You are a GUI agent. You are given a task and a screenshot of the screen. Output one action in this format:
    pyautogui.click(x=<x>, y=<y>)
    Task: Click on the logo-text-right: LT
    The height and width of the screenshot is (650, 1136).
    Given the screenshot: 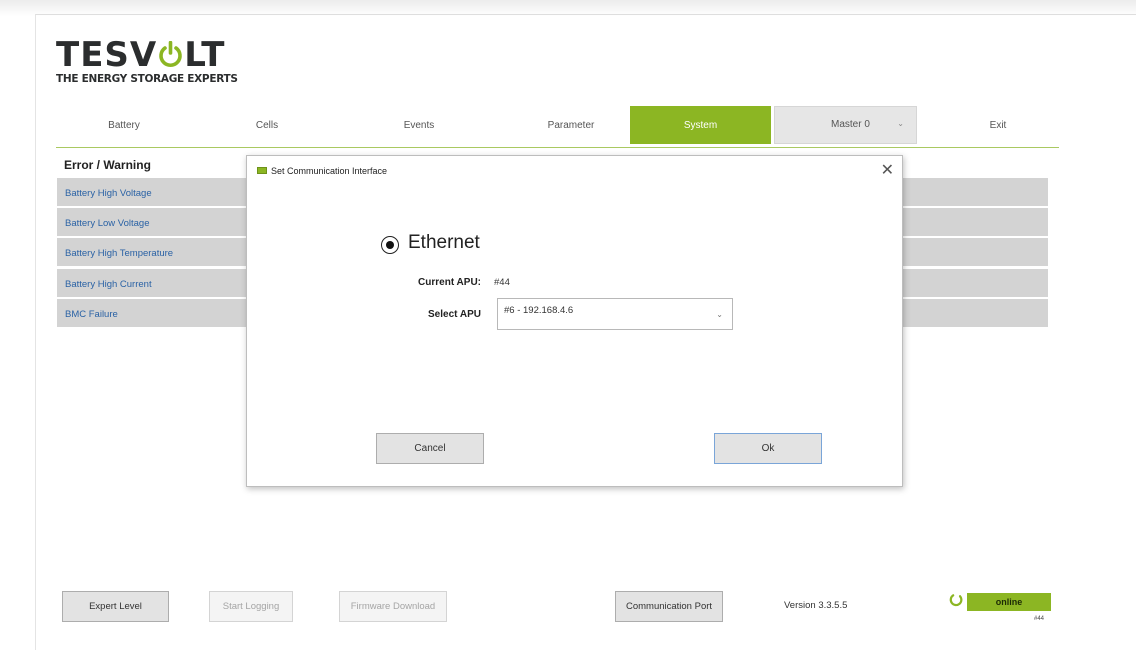 What is the action you would take?
    pyautogui.click(x=205, y=55)
    